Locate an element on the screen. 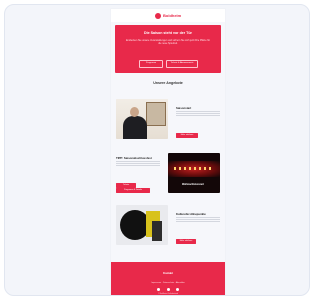  facebook-icon is located at coordinates (158, 289).